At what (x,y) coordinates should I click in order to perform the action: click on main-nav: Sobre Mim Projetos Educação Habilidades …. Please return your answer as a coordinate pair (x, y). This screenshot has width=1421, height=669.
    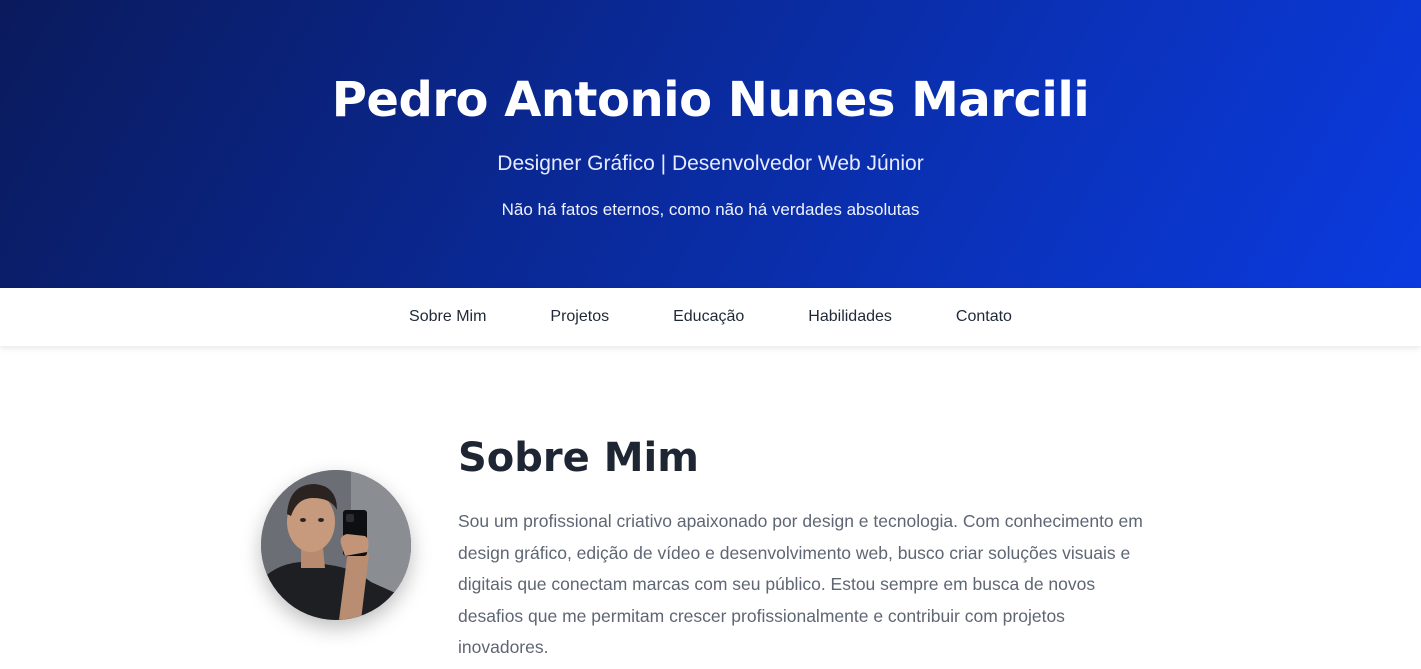
    Looking at the image, I should click on (710, 317).